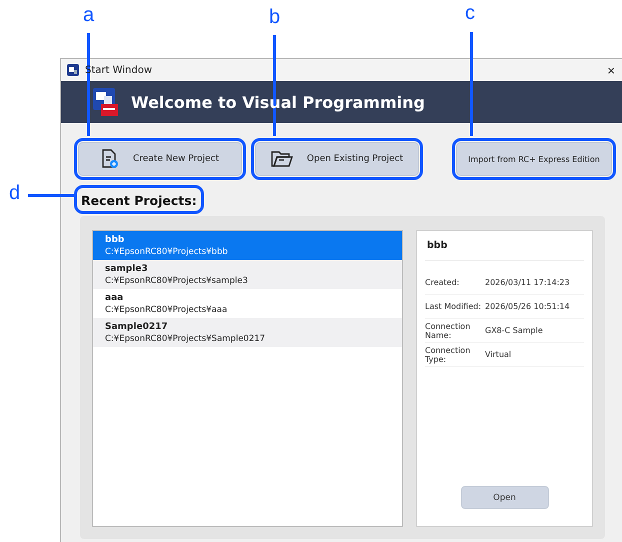 The height and width of the screenshot is (542, 622). Describe the element at coordinates (177, 281) in the screenshot. I see `project-path: C:¥EpsonRC80¥Projects¥sample3` at that location.